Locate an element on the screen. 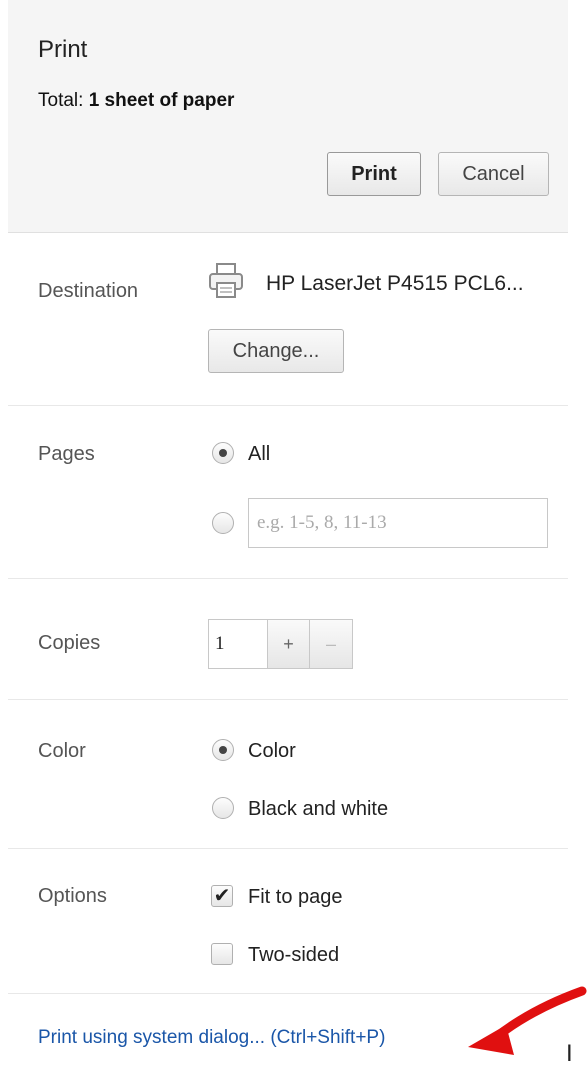  copies-increment-button: + is located at coordinates (288, 644).